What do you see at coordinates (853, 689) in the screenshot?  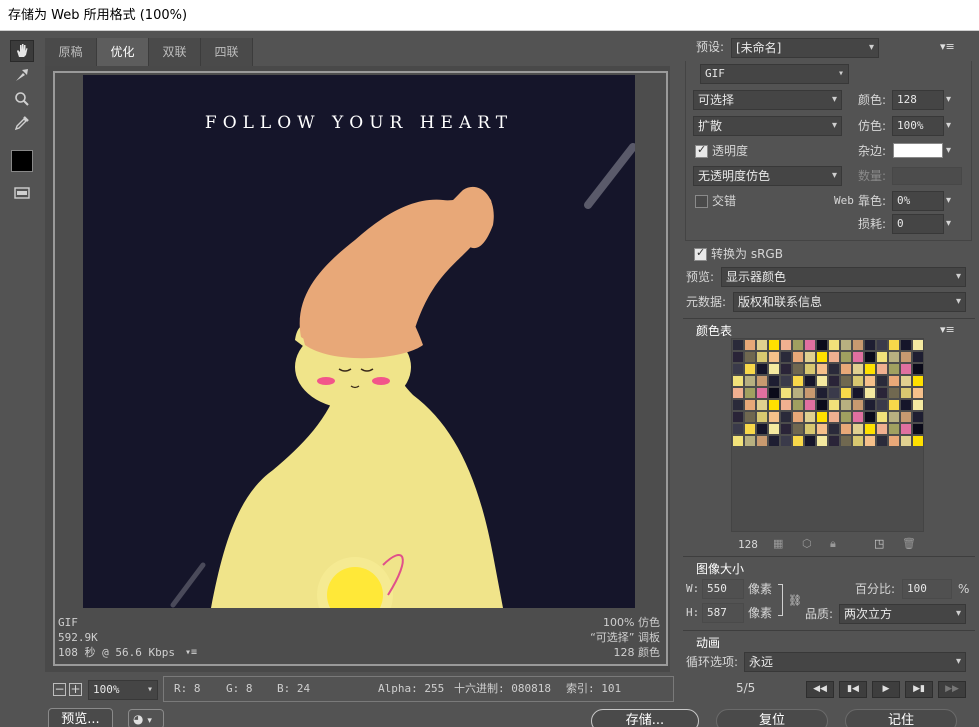 I see `previous-frame-button: ▮◀` at bounding box center [853, 689].